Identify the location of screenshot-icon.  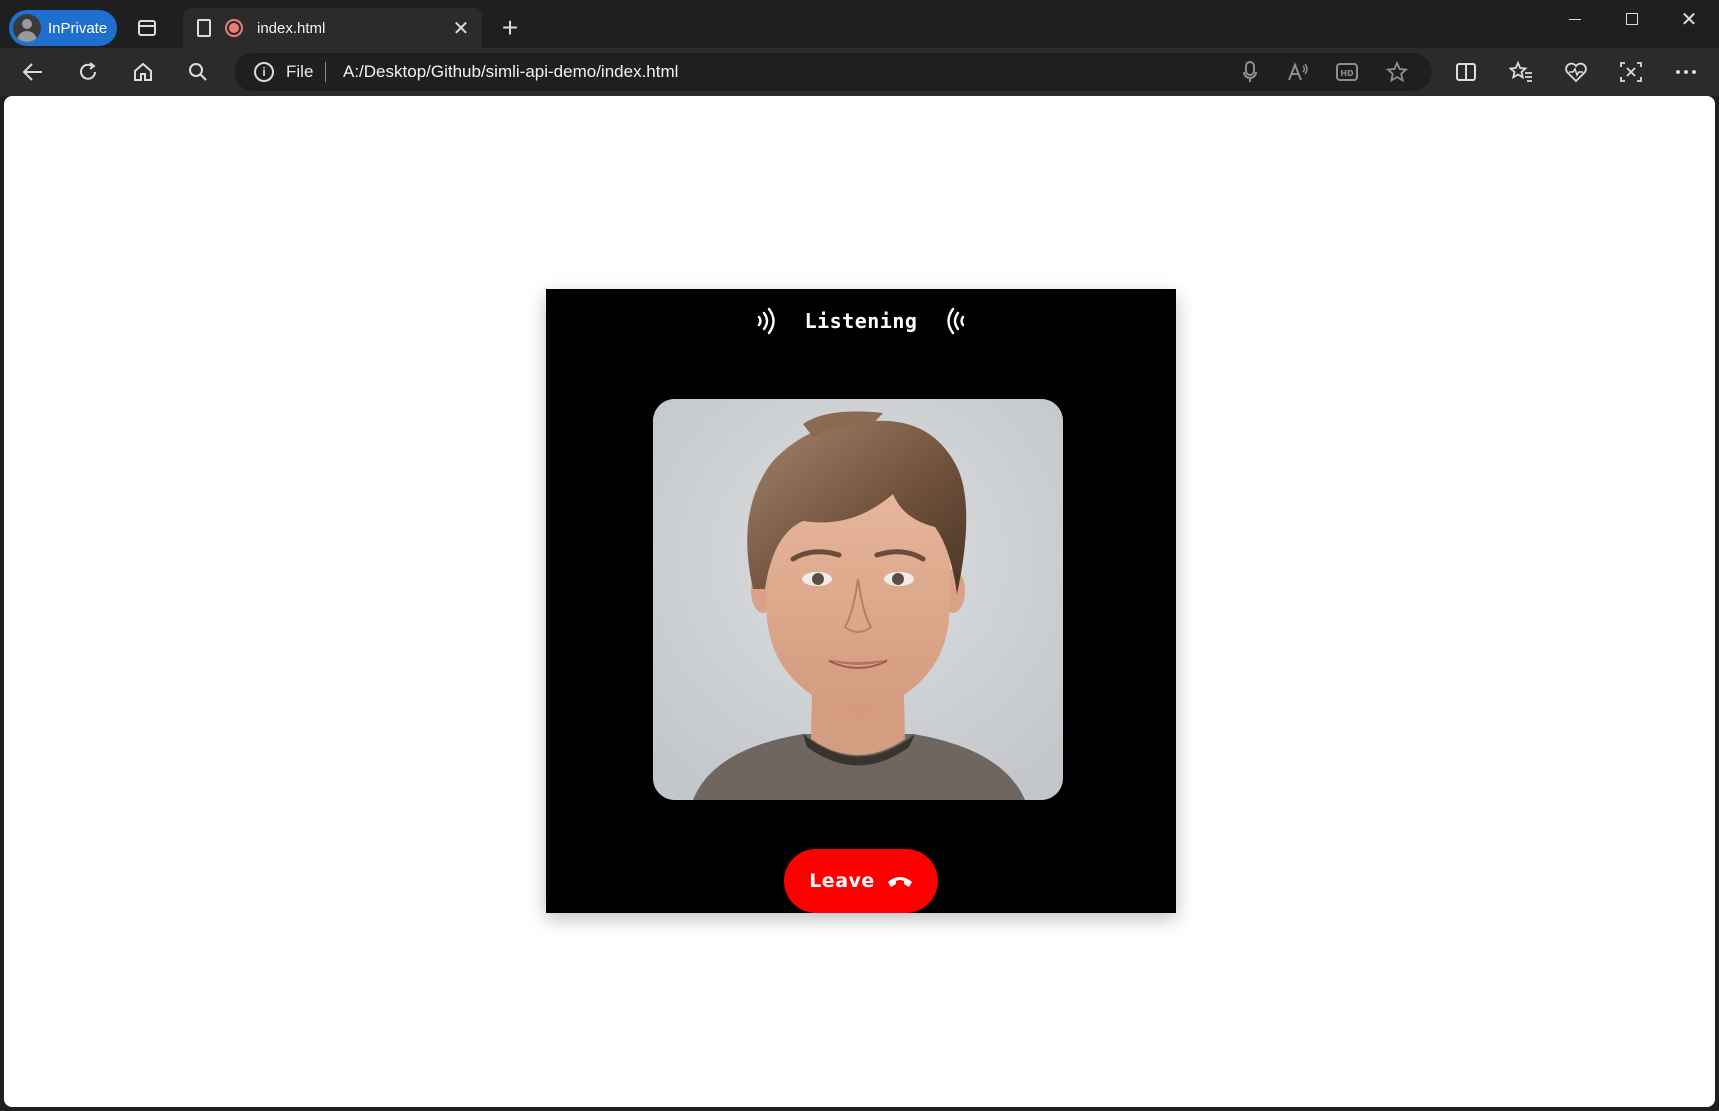
(1631, 72).